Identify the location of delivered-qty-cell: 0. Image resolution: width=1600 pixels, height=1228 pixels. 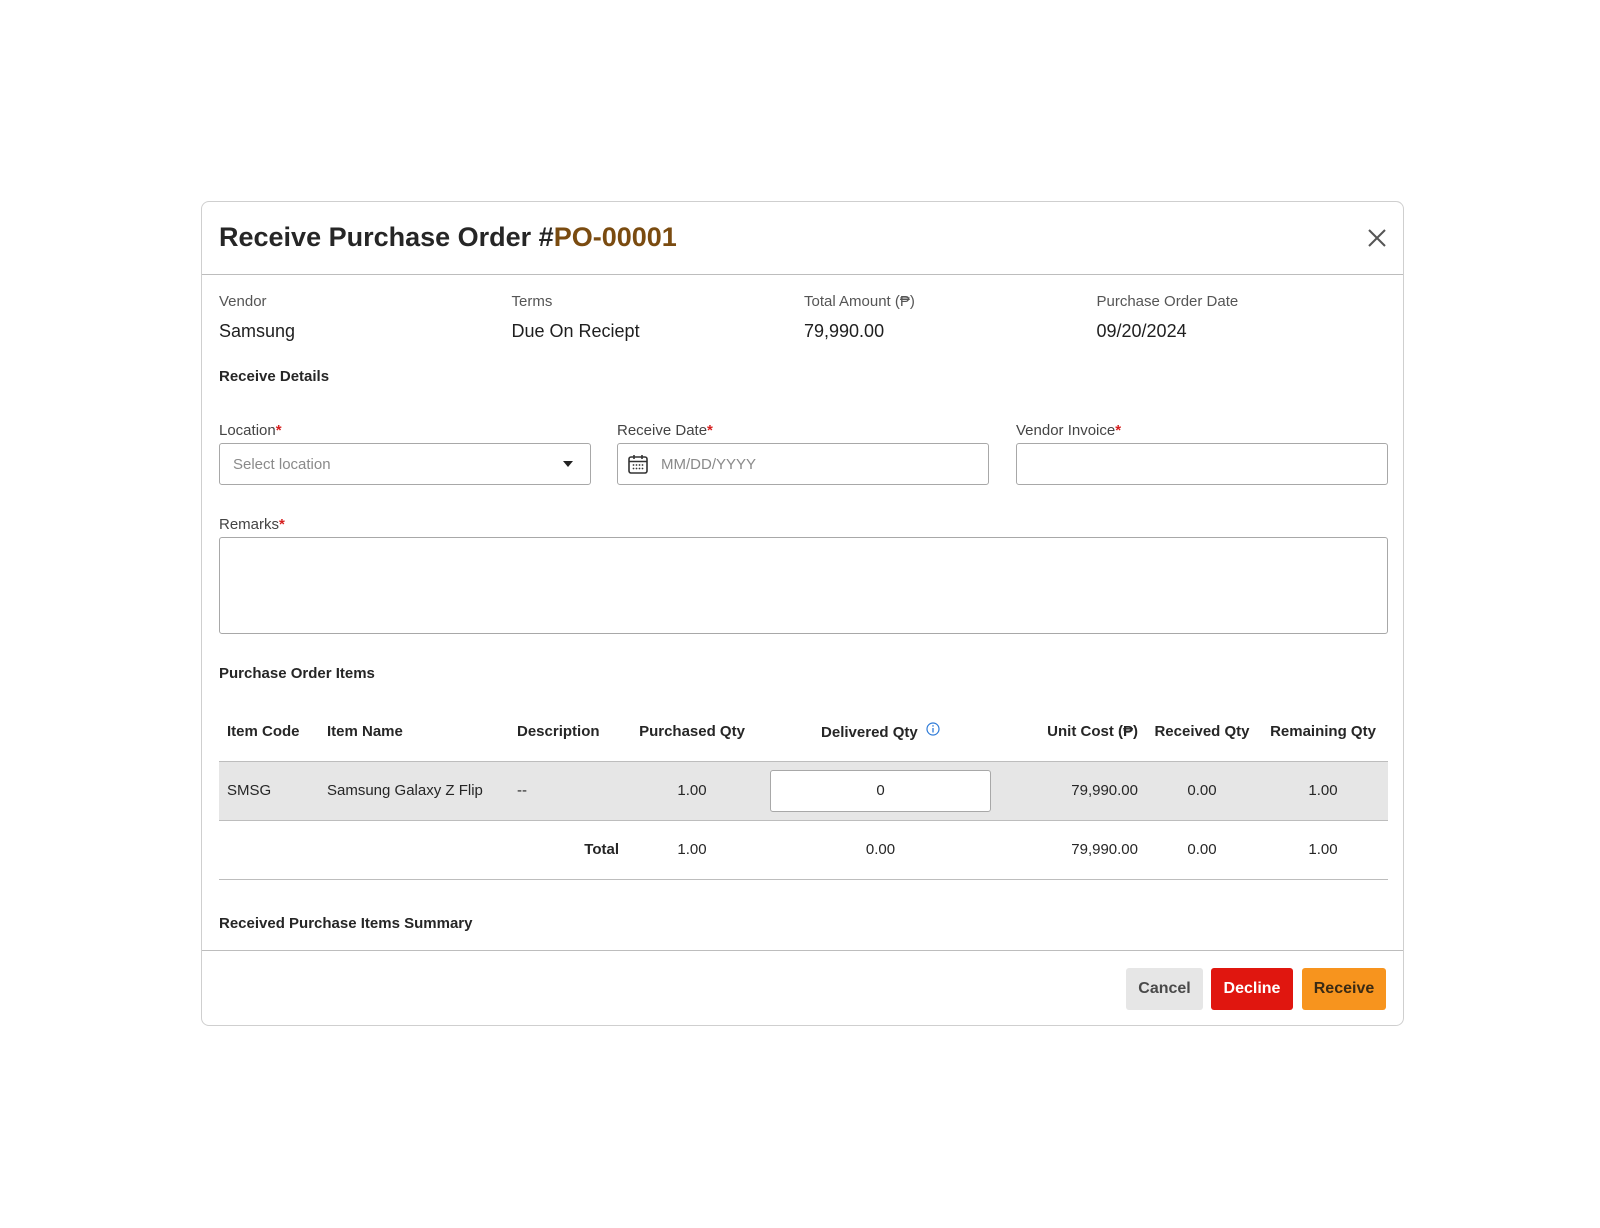
(880, 790).